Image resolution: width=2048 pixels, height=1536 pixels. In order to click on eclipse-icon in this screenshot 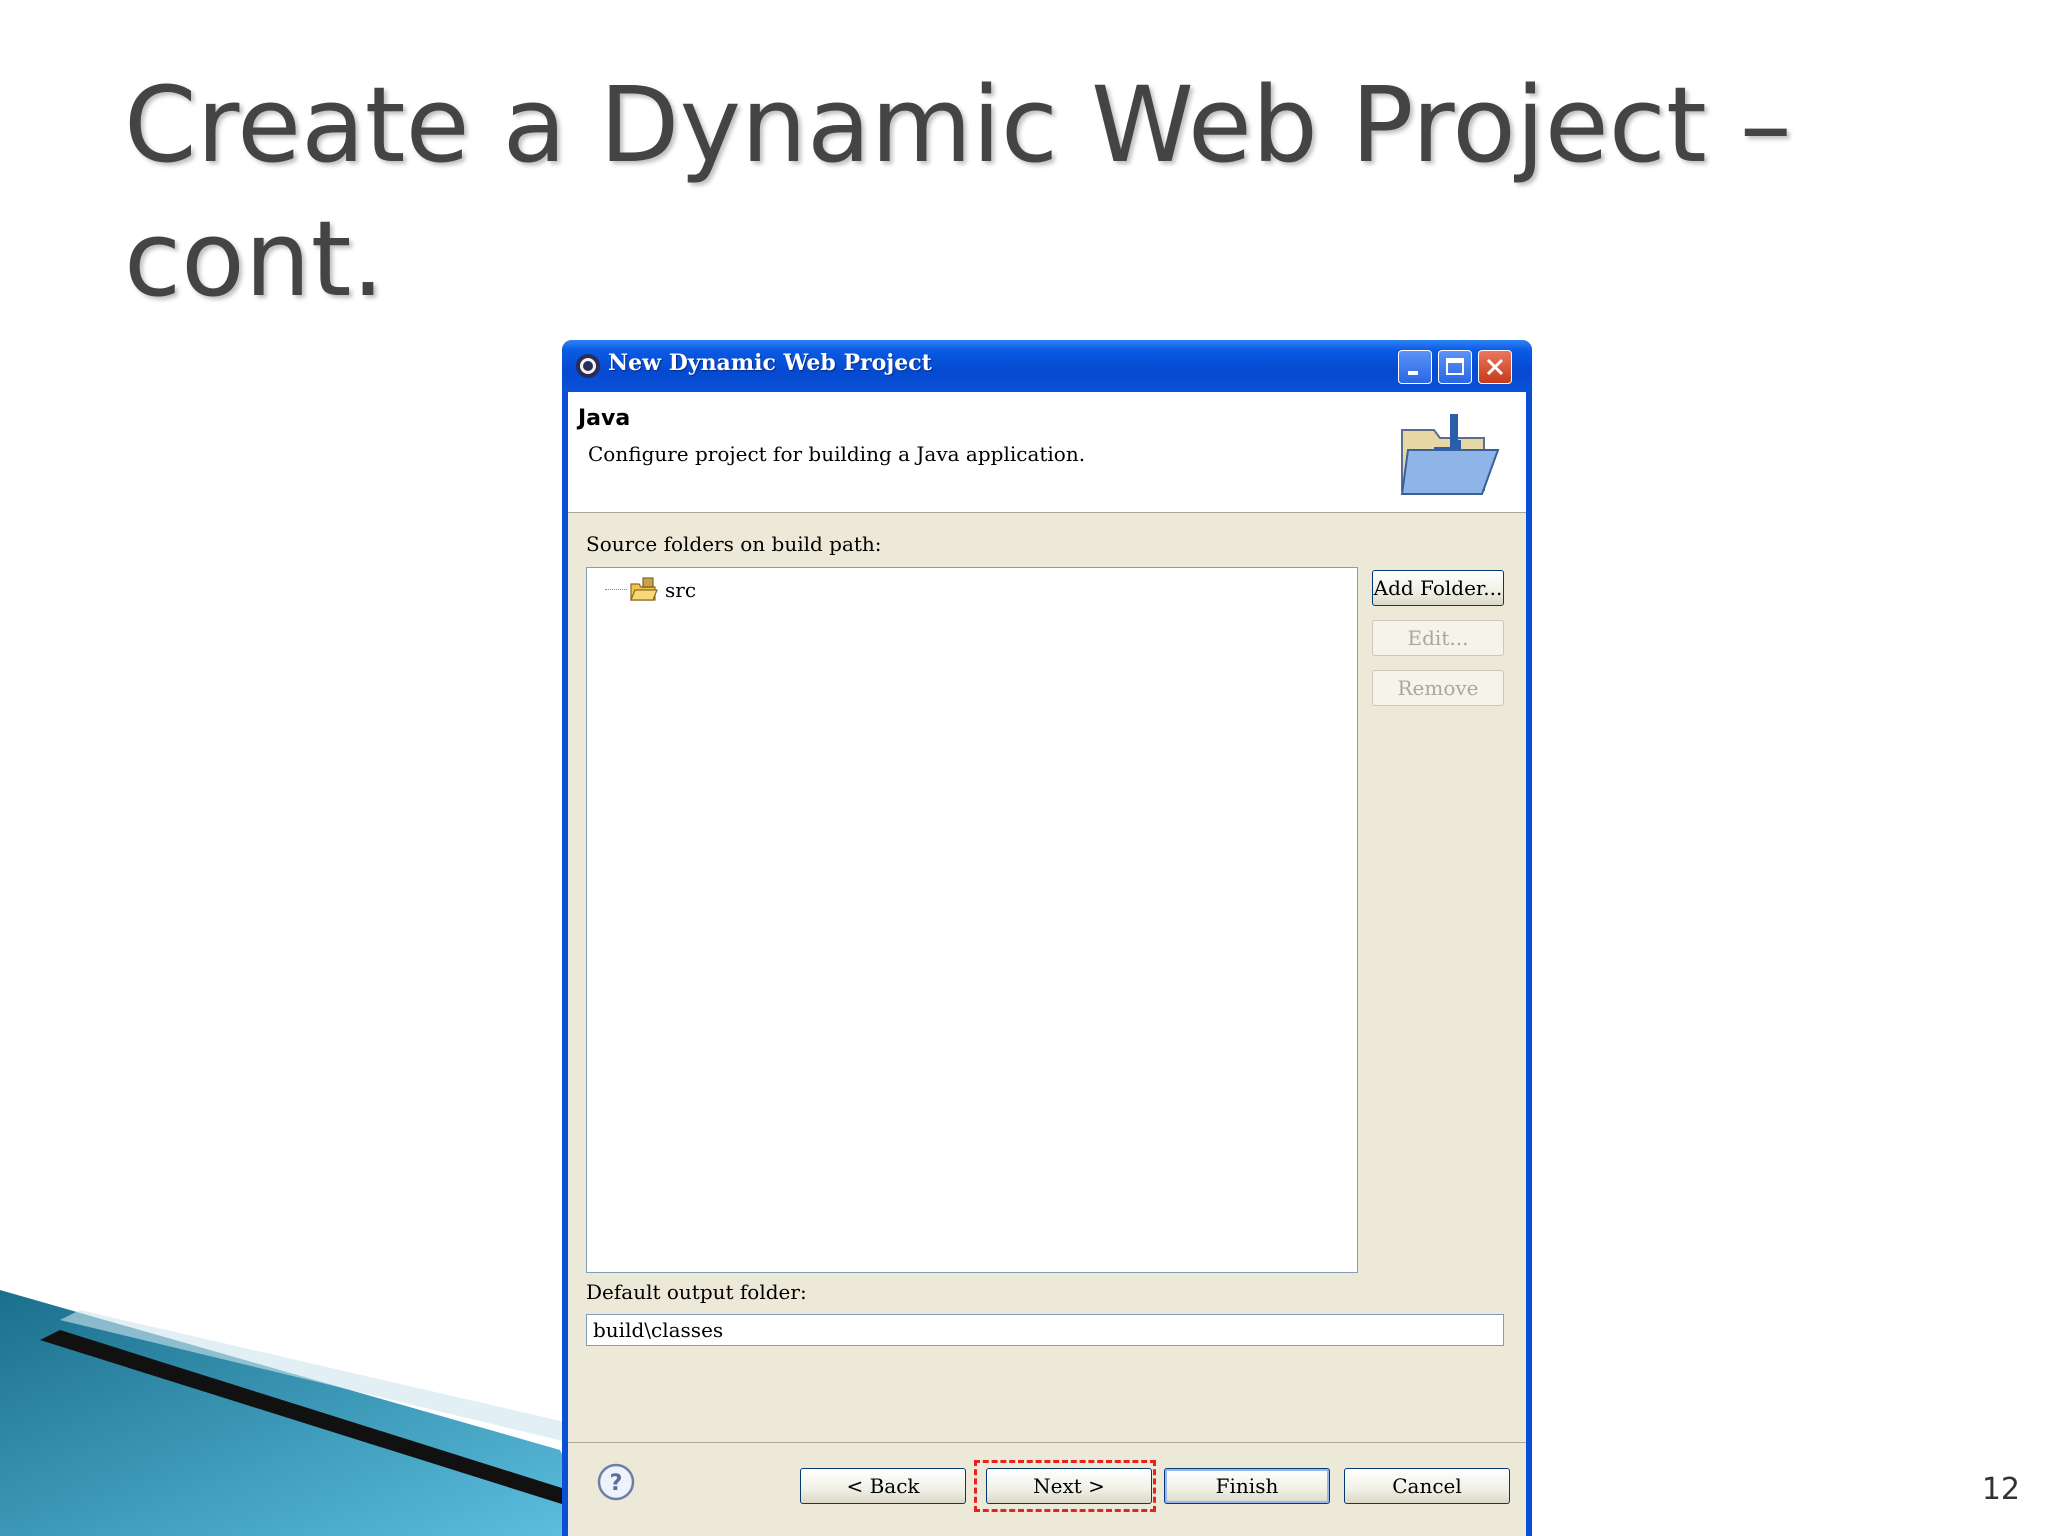, I will do `click(588, 366)`.